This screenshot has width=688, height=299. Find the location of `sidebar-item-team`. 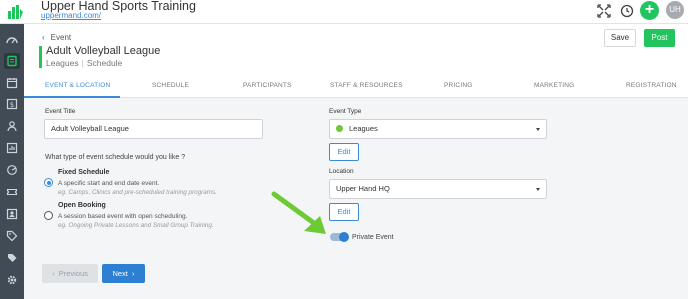

sidebar-item-team is located at coordinates (12, 126).